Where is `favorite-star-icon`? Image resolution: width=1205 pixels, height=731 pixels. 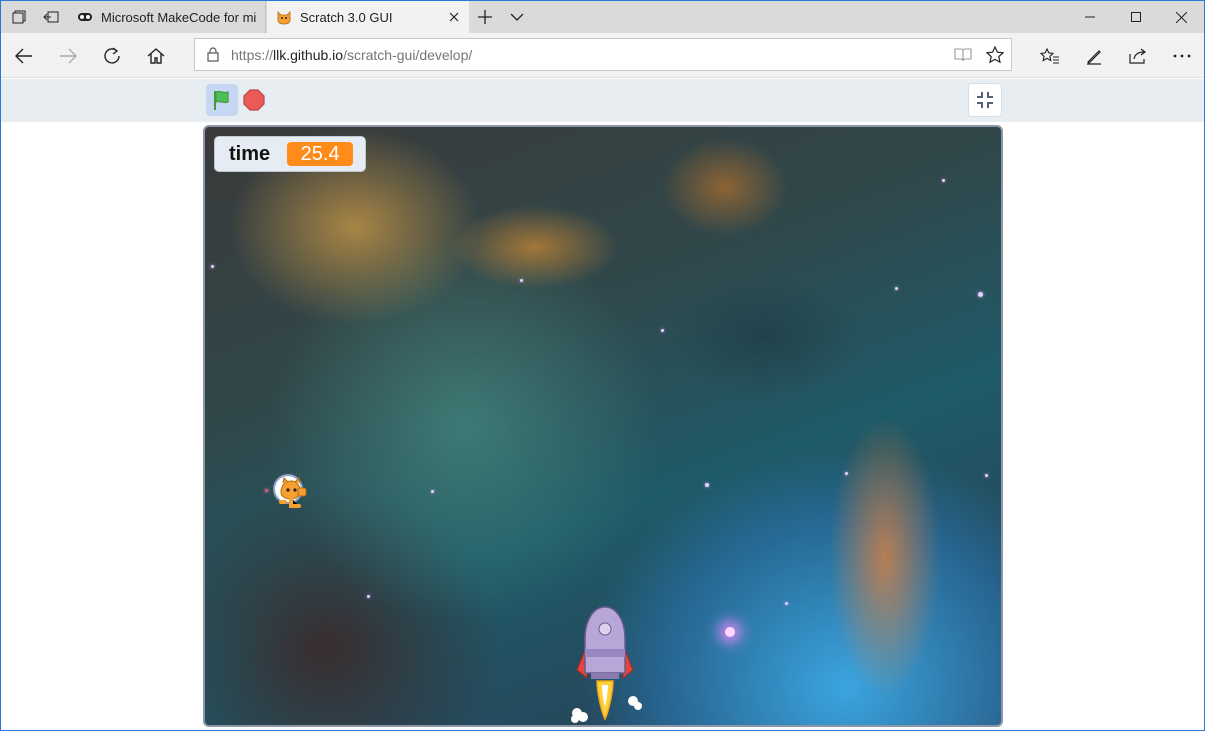
favorite-star-icon is located at coordinates (995, 54).